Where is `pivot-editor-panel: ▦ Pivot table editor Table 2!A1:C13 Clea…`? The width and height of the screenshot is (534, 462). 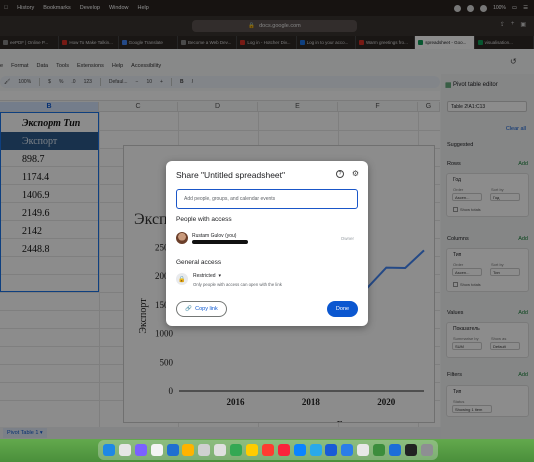 pivot-editor-panel: ▦ Pivot table editor Table 2!A1:C13 Clea… is located at coordinates (487, 256).